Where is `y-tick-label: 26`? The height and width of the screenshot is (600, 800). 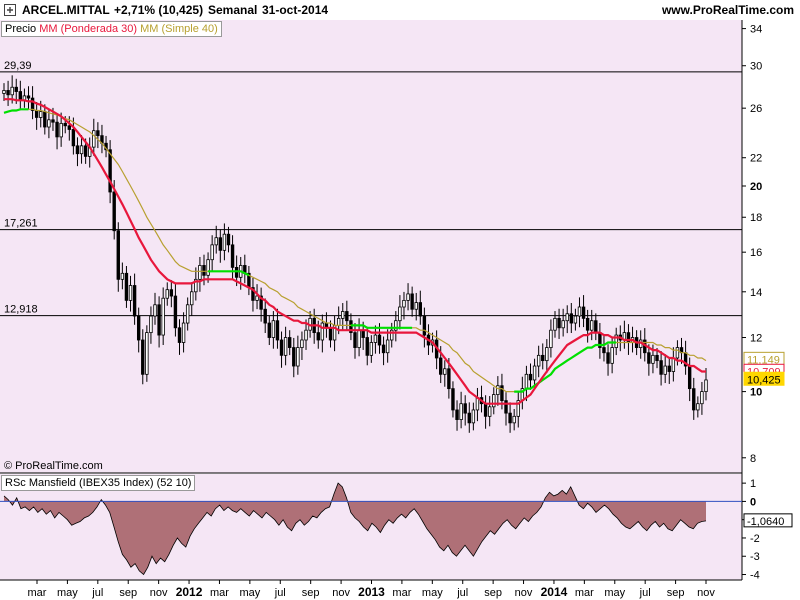 y-tick-label: 26 is located at coordinates (756, 109).